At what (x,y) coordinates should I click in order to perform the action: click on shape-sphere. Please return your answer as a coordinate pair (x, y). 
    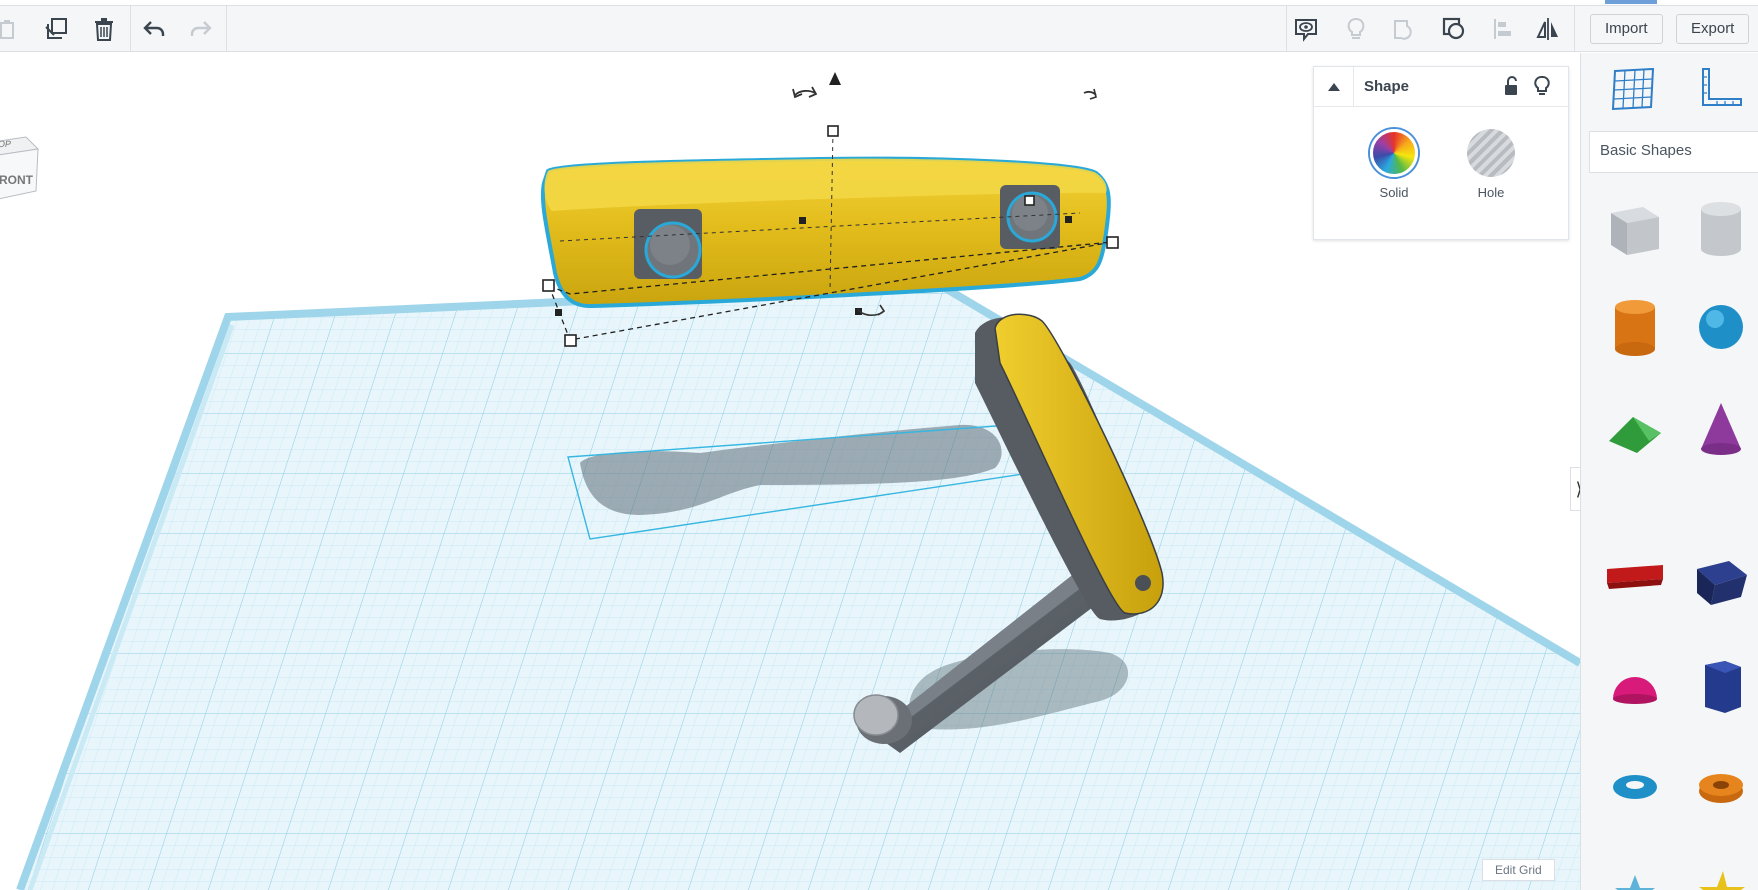
    Looking at the image, I should click on (1721, 327).